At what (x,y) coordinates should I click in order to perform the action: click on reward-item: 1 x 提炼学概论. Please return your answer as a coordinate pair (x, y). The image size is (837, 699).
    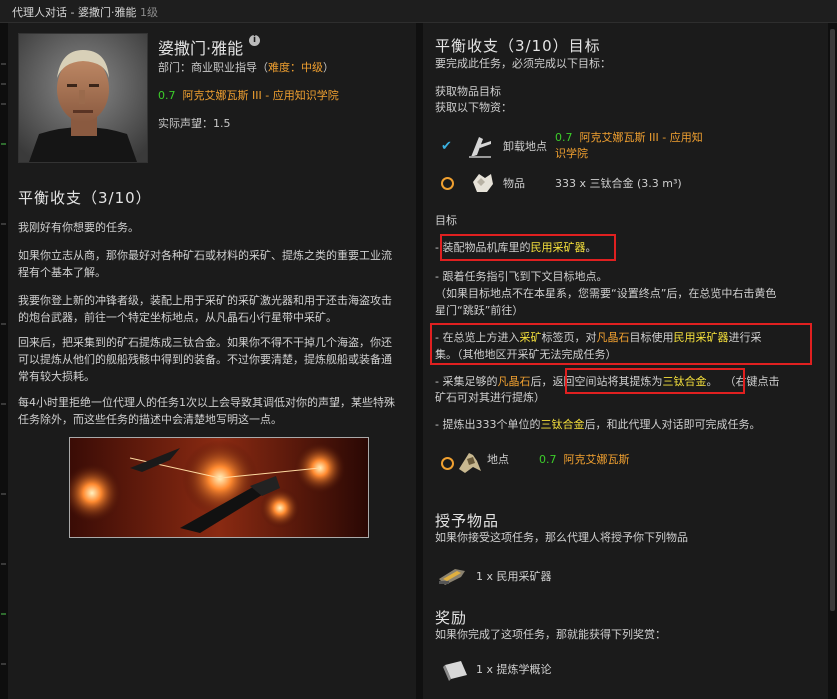
    Looking at the image, I should click on (514, 669).